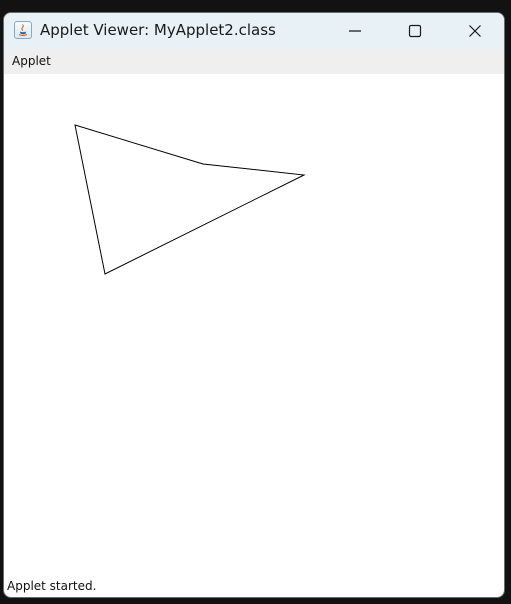 This screenshot has width=511, height=604. What do you see at coordinates (52, 586) in the screenshot?
I see `status-text: Applet started.` at bounding box center [52, 586].